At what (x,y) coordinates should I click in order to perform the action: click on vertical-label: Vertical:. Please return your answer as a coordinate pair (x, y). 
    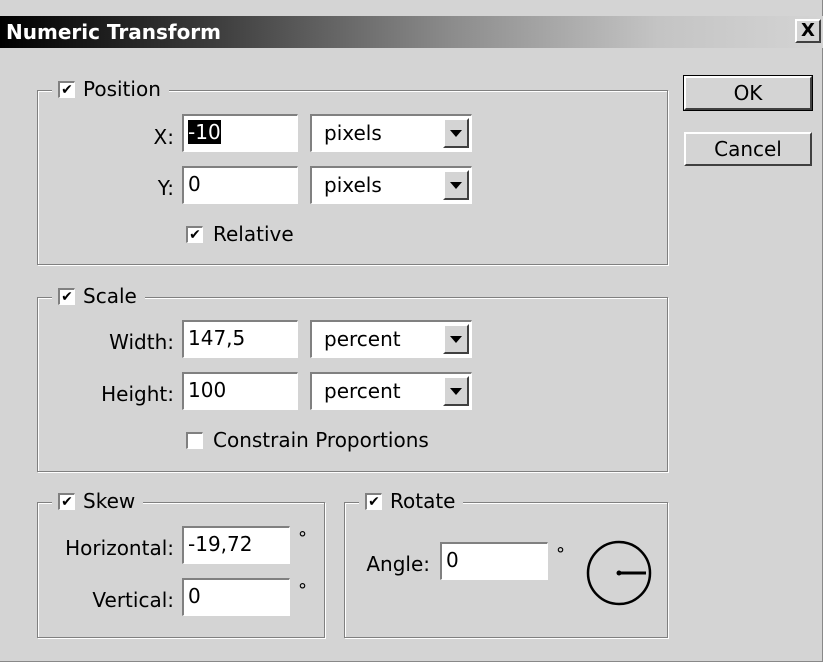
    Looking at the image, I should click on (133, 600).